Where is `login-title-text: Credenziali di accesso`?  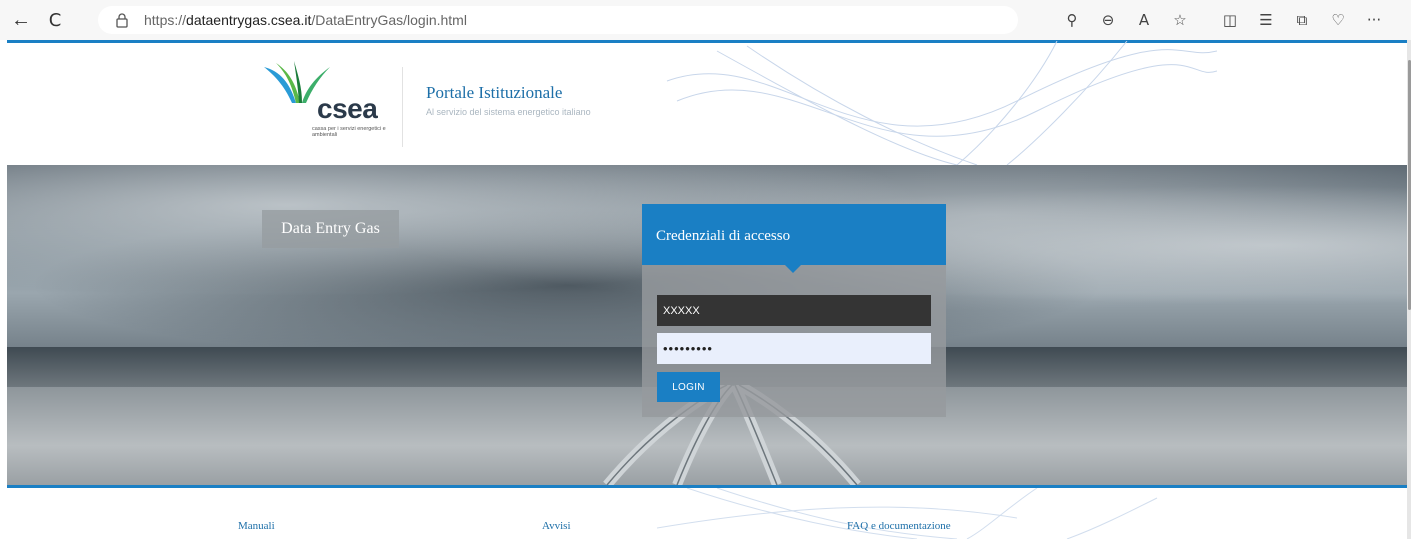 login-title-text: Credenziali di accesso is located at coordinates (723, 236).